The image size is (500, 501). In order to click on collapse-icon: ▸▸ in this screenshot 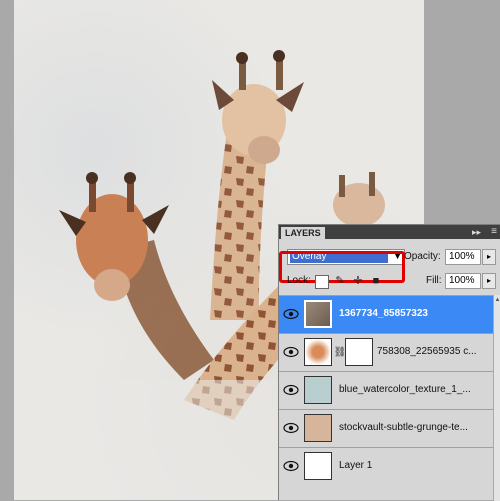, I will do `click(476, 232)`.